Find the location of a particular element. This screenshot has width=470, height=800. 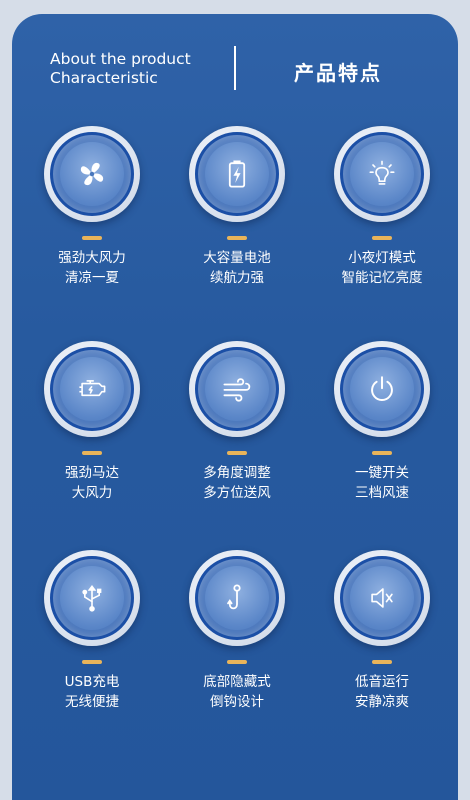

wind-icon is located at coordinates (237, 390).